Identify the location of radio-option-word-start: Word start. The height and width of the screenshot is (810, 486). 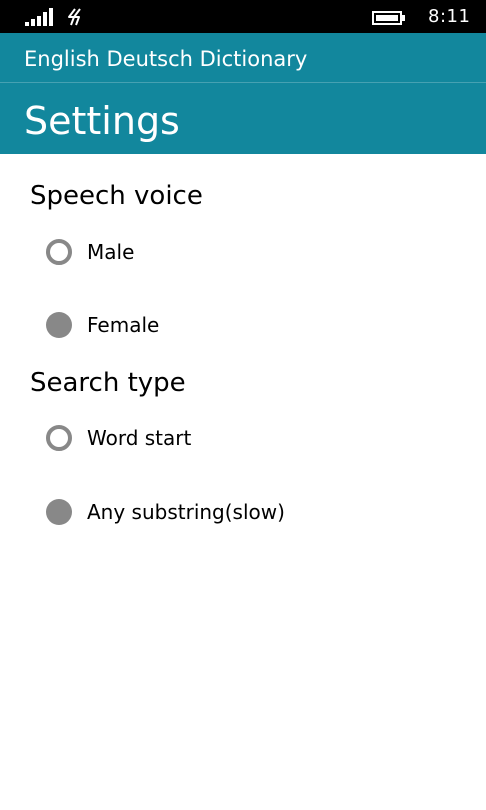
(244, 438).